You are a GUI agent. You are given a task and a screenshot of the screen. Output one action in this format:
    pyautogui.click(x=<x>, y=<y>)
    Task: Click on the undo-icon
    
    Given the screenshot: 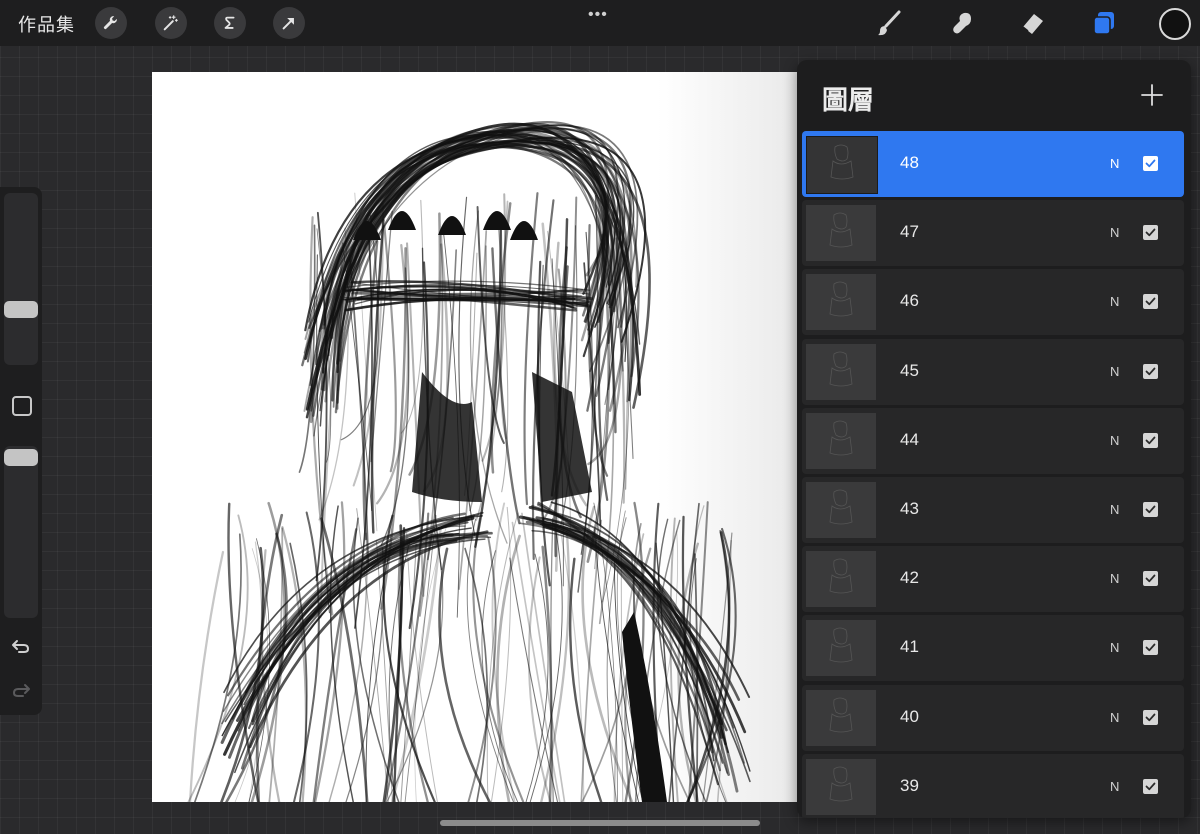 What is the action you would take?
    pyautogui.click(x=21, y=646)
    